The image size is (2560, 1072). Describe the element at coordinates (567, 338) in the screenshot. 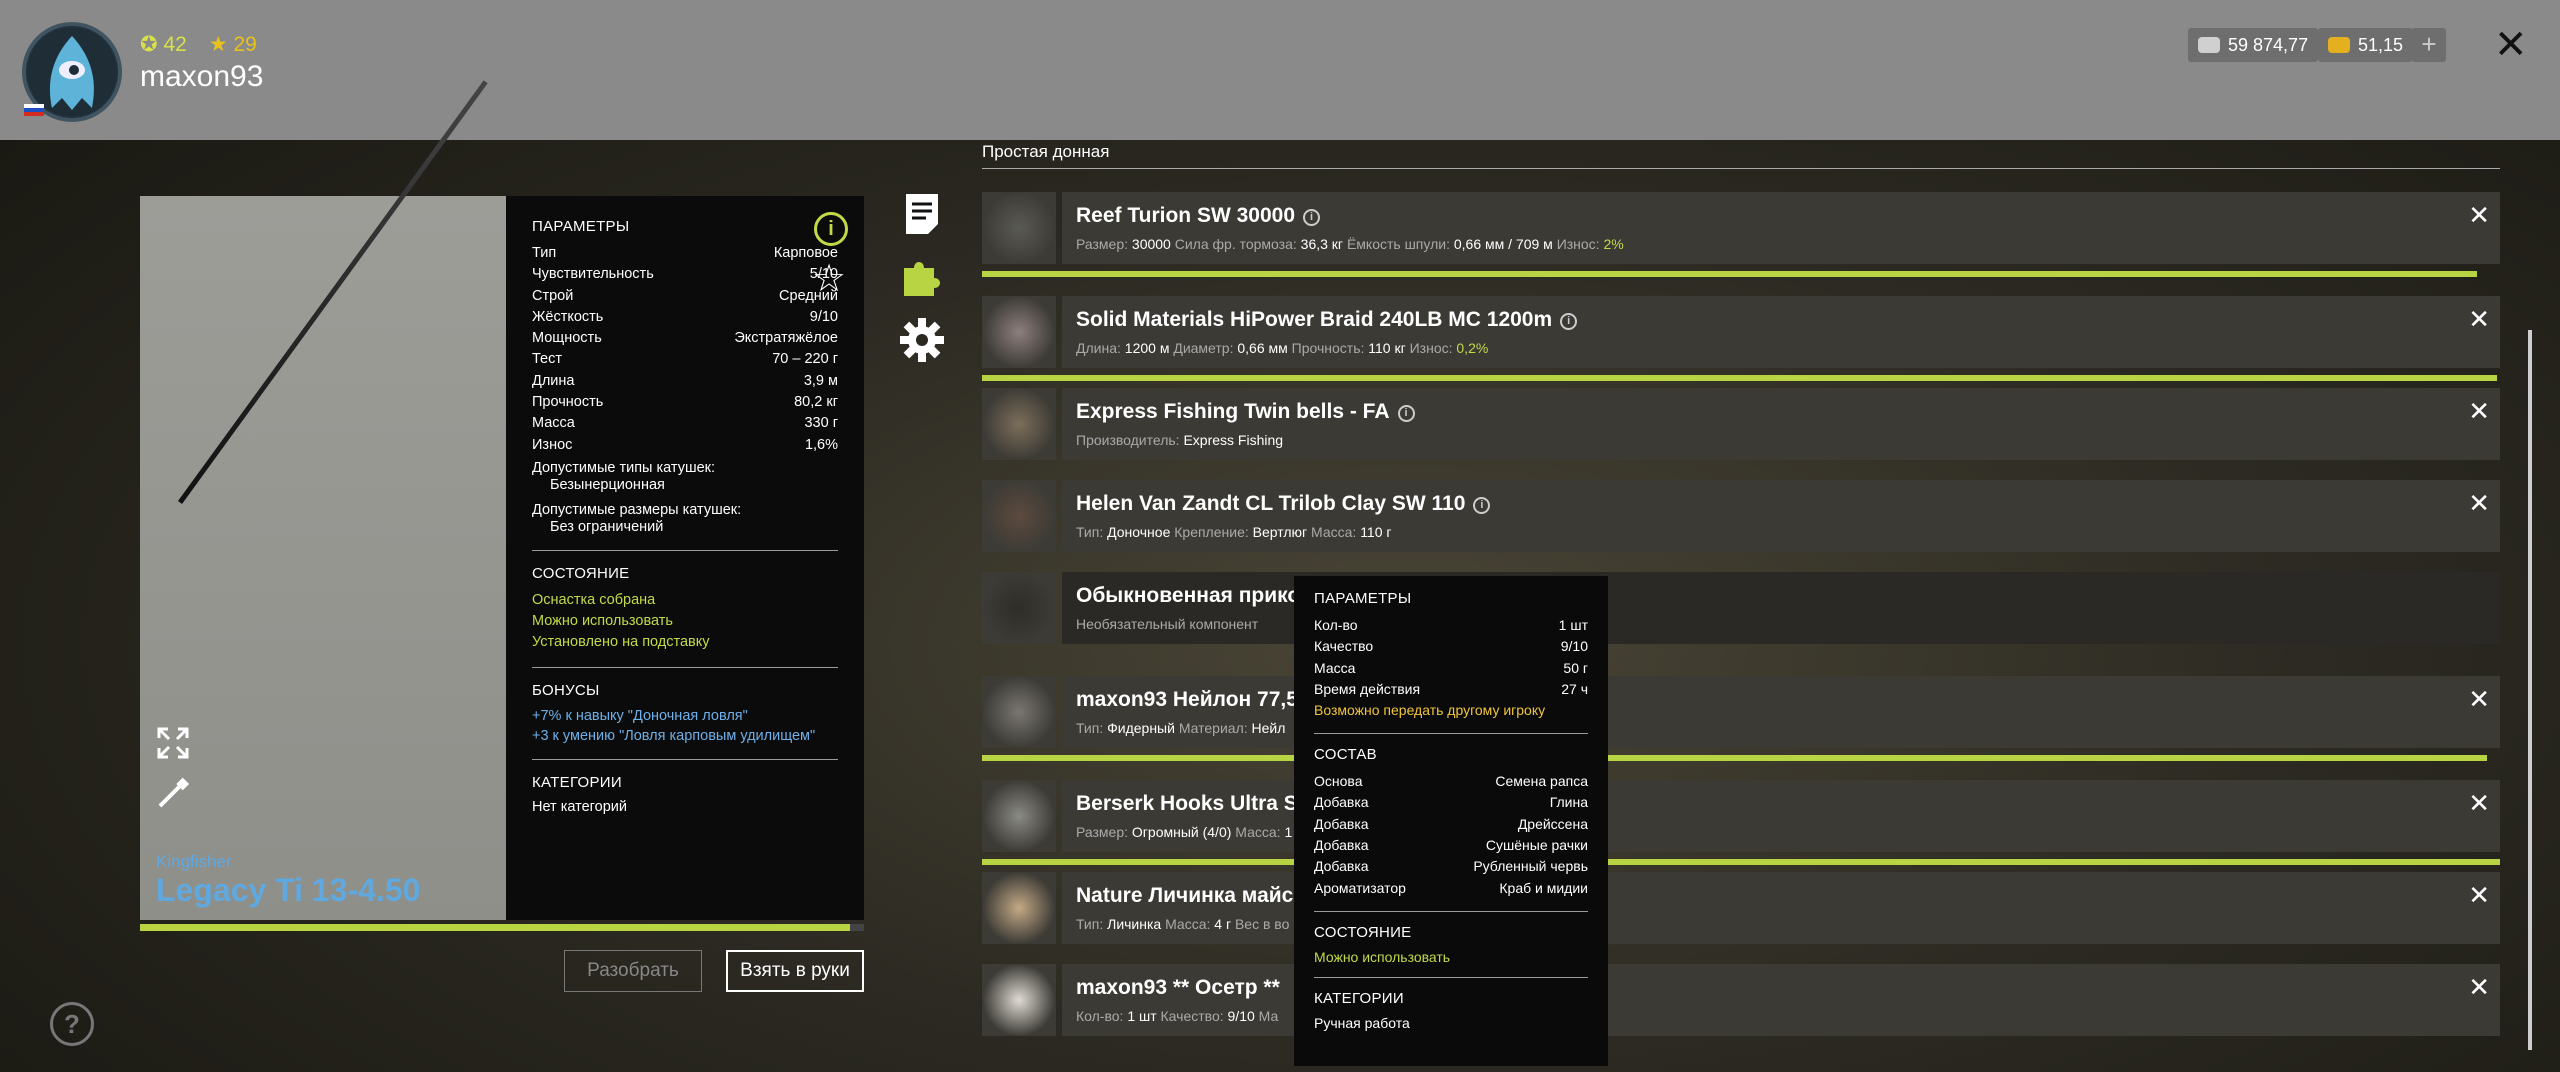

I see `param-label: Мощность` at that location.